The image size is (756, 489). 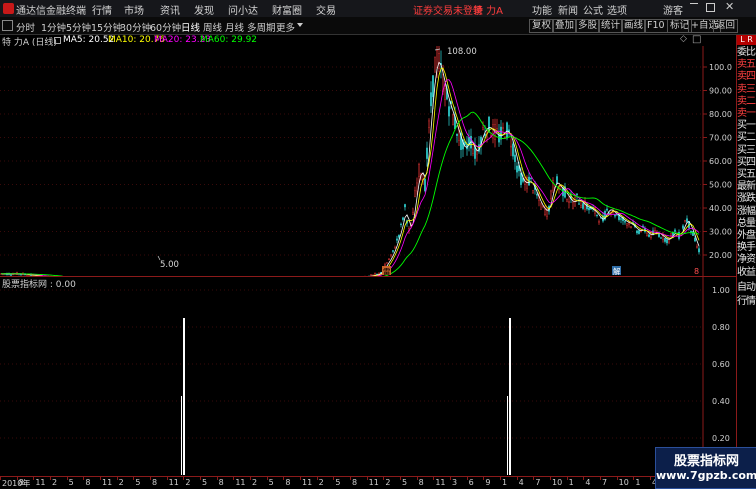 I want to click on period-1min: 1分钟, so click(x=53, y=27).